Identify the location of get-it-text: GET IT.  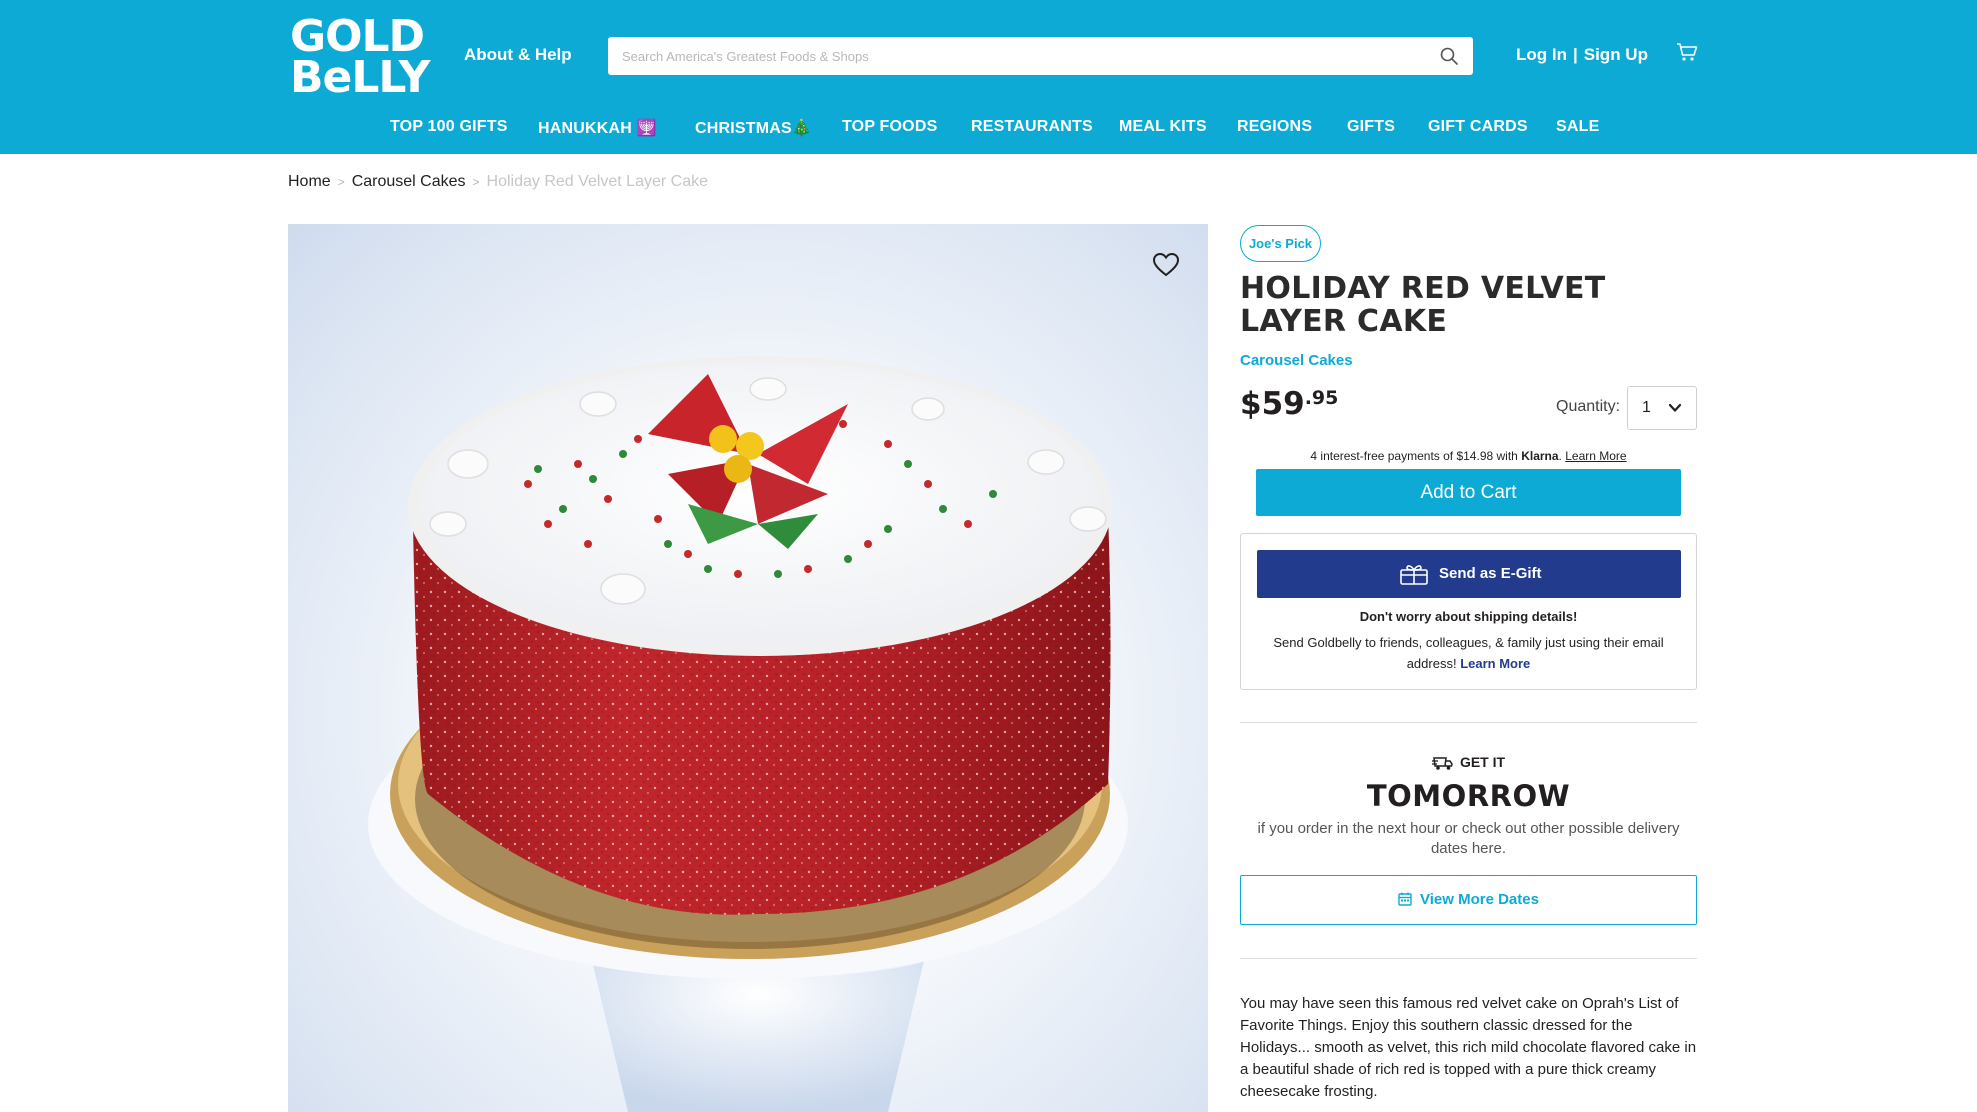
(1482, 762).